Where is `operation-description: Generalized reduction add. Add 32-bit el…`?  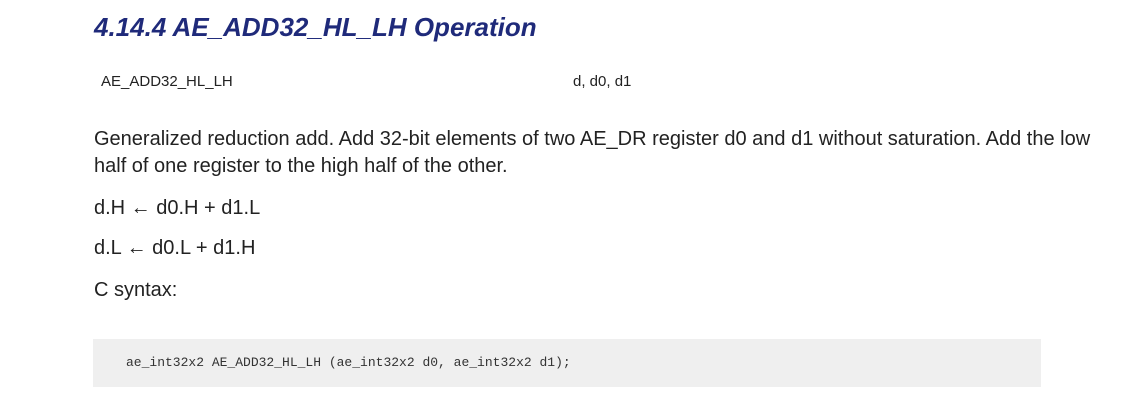
operation-description: Generalized reduction add. Add 32-bit el… is located at coordinates (592, 152).